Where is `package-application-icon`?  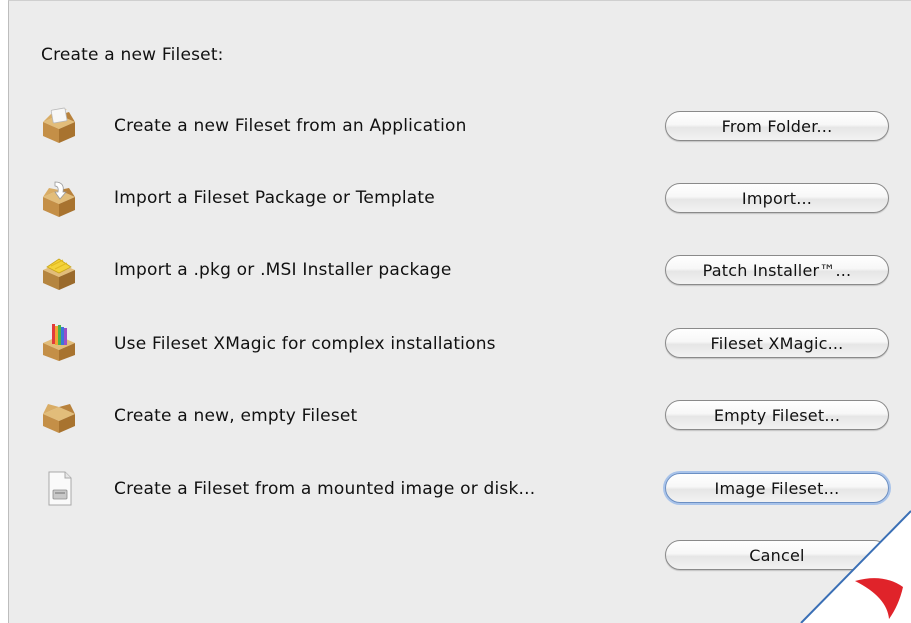
package-application-icon is located at coordinates (59, 125).